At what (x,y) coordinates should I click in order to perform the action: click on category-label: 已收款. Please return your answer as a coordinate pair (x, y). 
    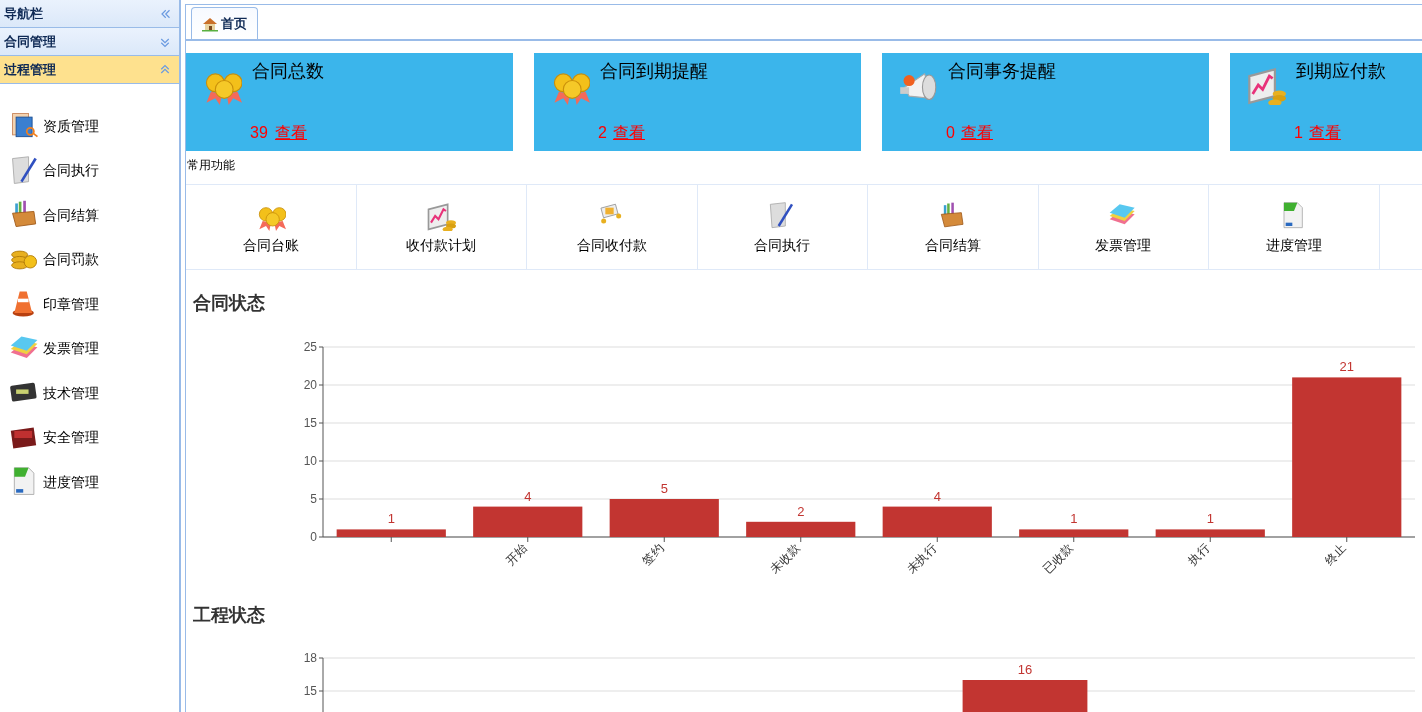
    Looking at the image, I should click on (1058, 559).